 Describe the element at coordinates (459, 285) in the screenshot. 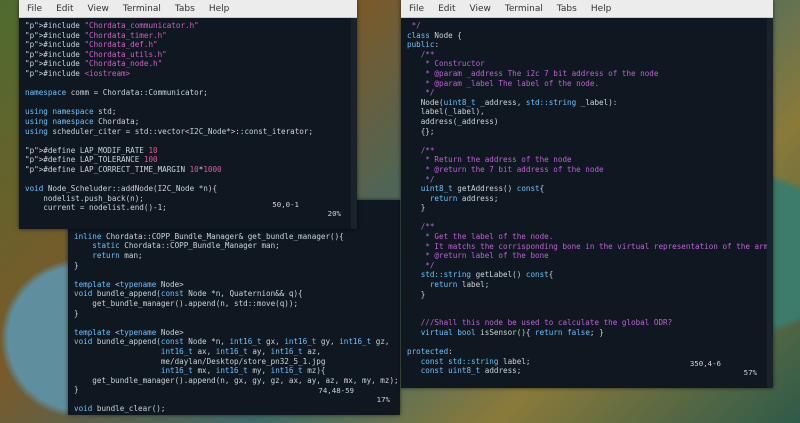

I see `code-line: return label;` at that location.